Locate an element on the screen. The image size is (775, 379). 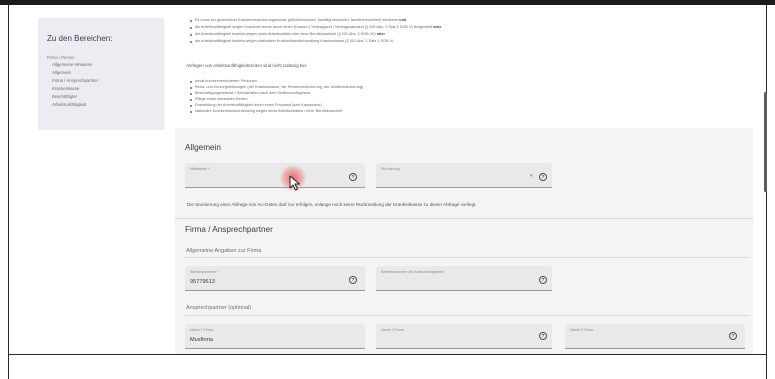
top-border is located at coordinates (387, 2).